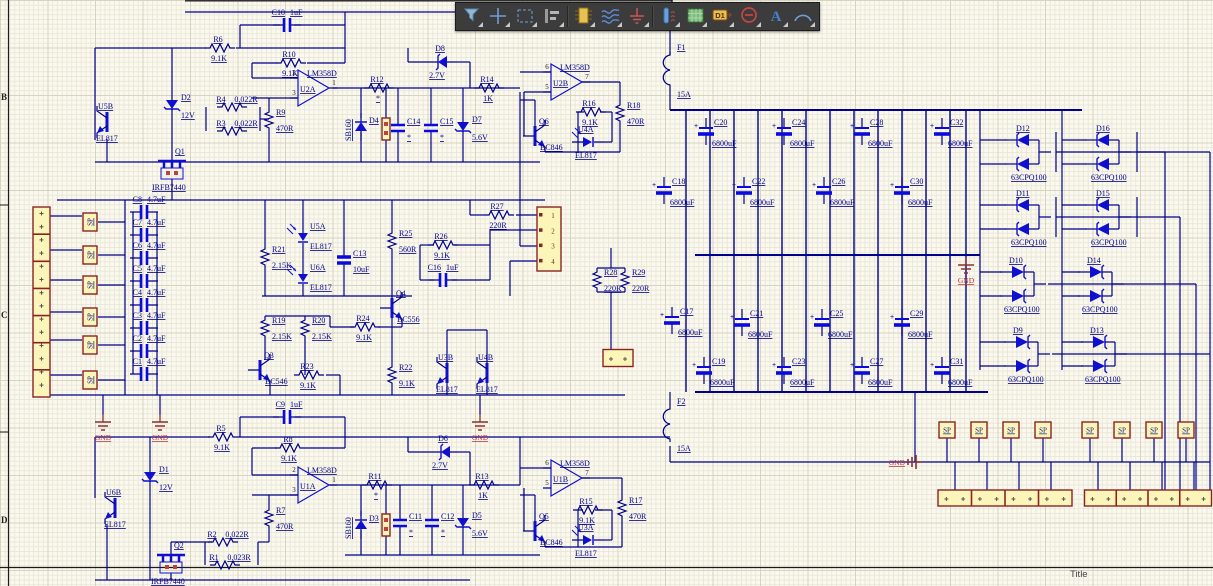  Describe the element at coordinates (1028, 218) in the screenshot. I see `component-D11: D11 63CPQ100` at that location.